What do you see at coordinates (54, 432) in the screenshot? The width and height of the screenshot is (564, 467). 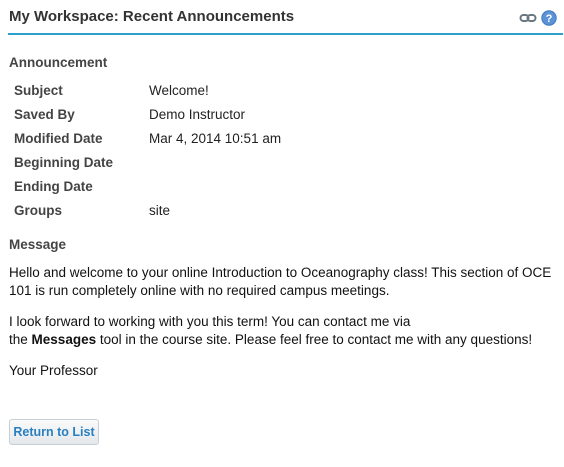 I see `return-to-list-button: Return to List` at bounding box center [54, 432].